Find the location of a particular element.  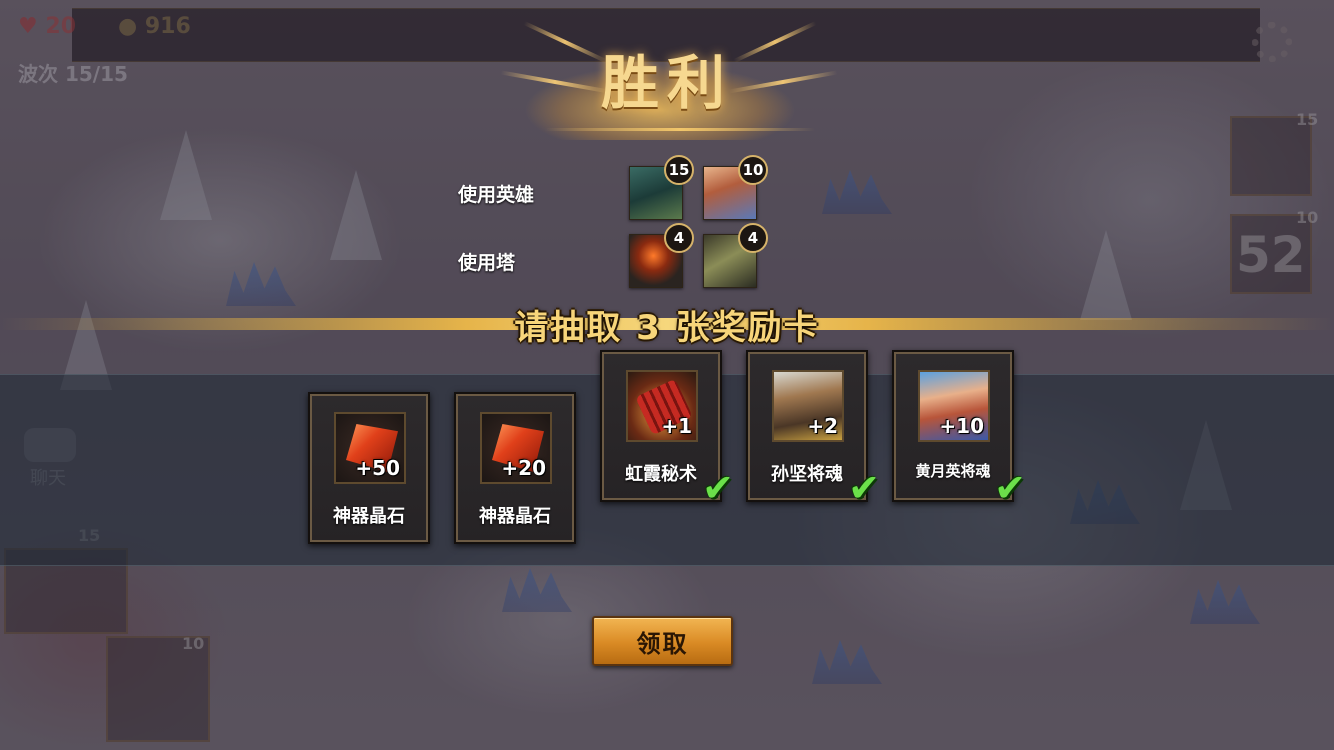

reward-card: +20 神器晶石 is located at coordinates (515, 468).